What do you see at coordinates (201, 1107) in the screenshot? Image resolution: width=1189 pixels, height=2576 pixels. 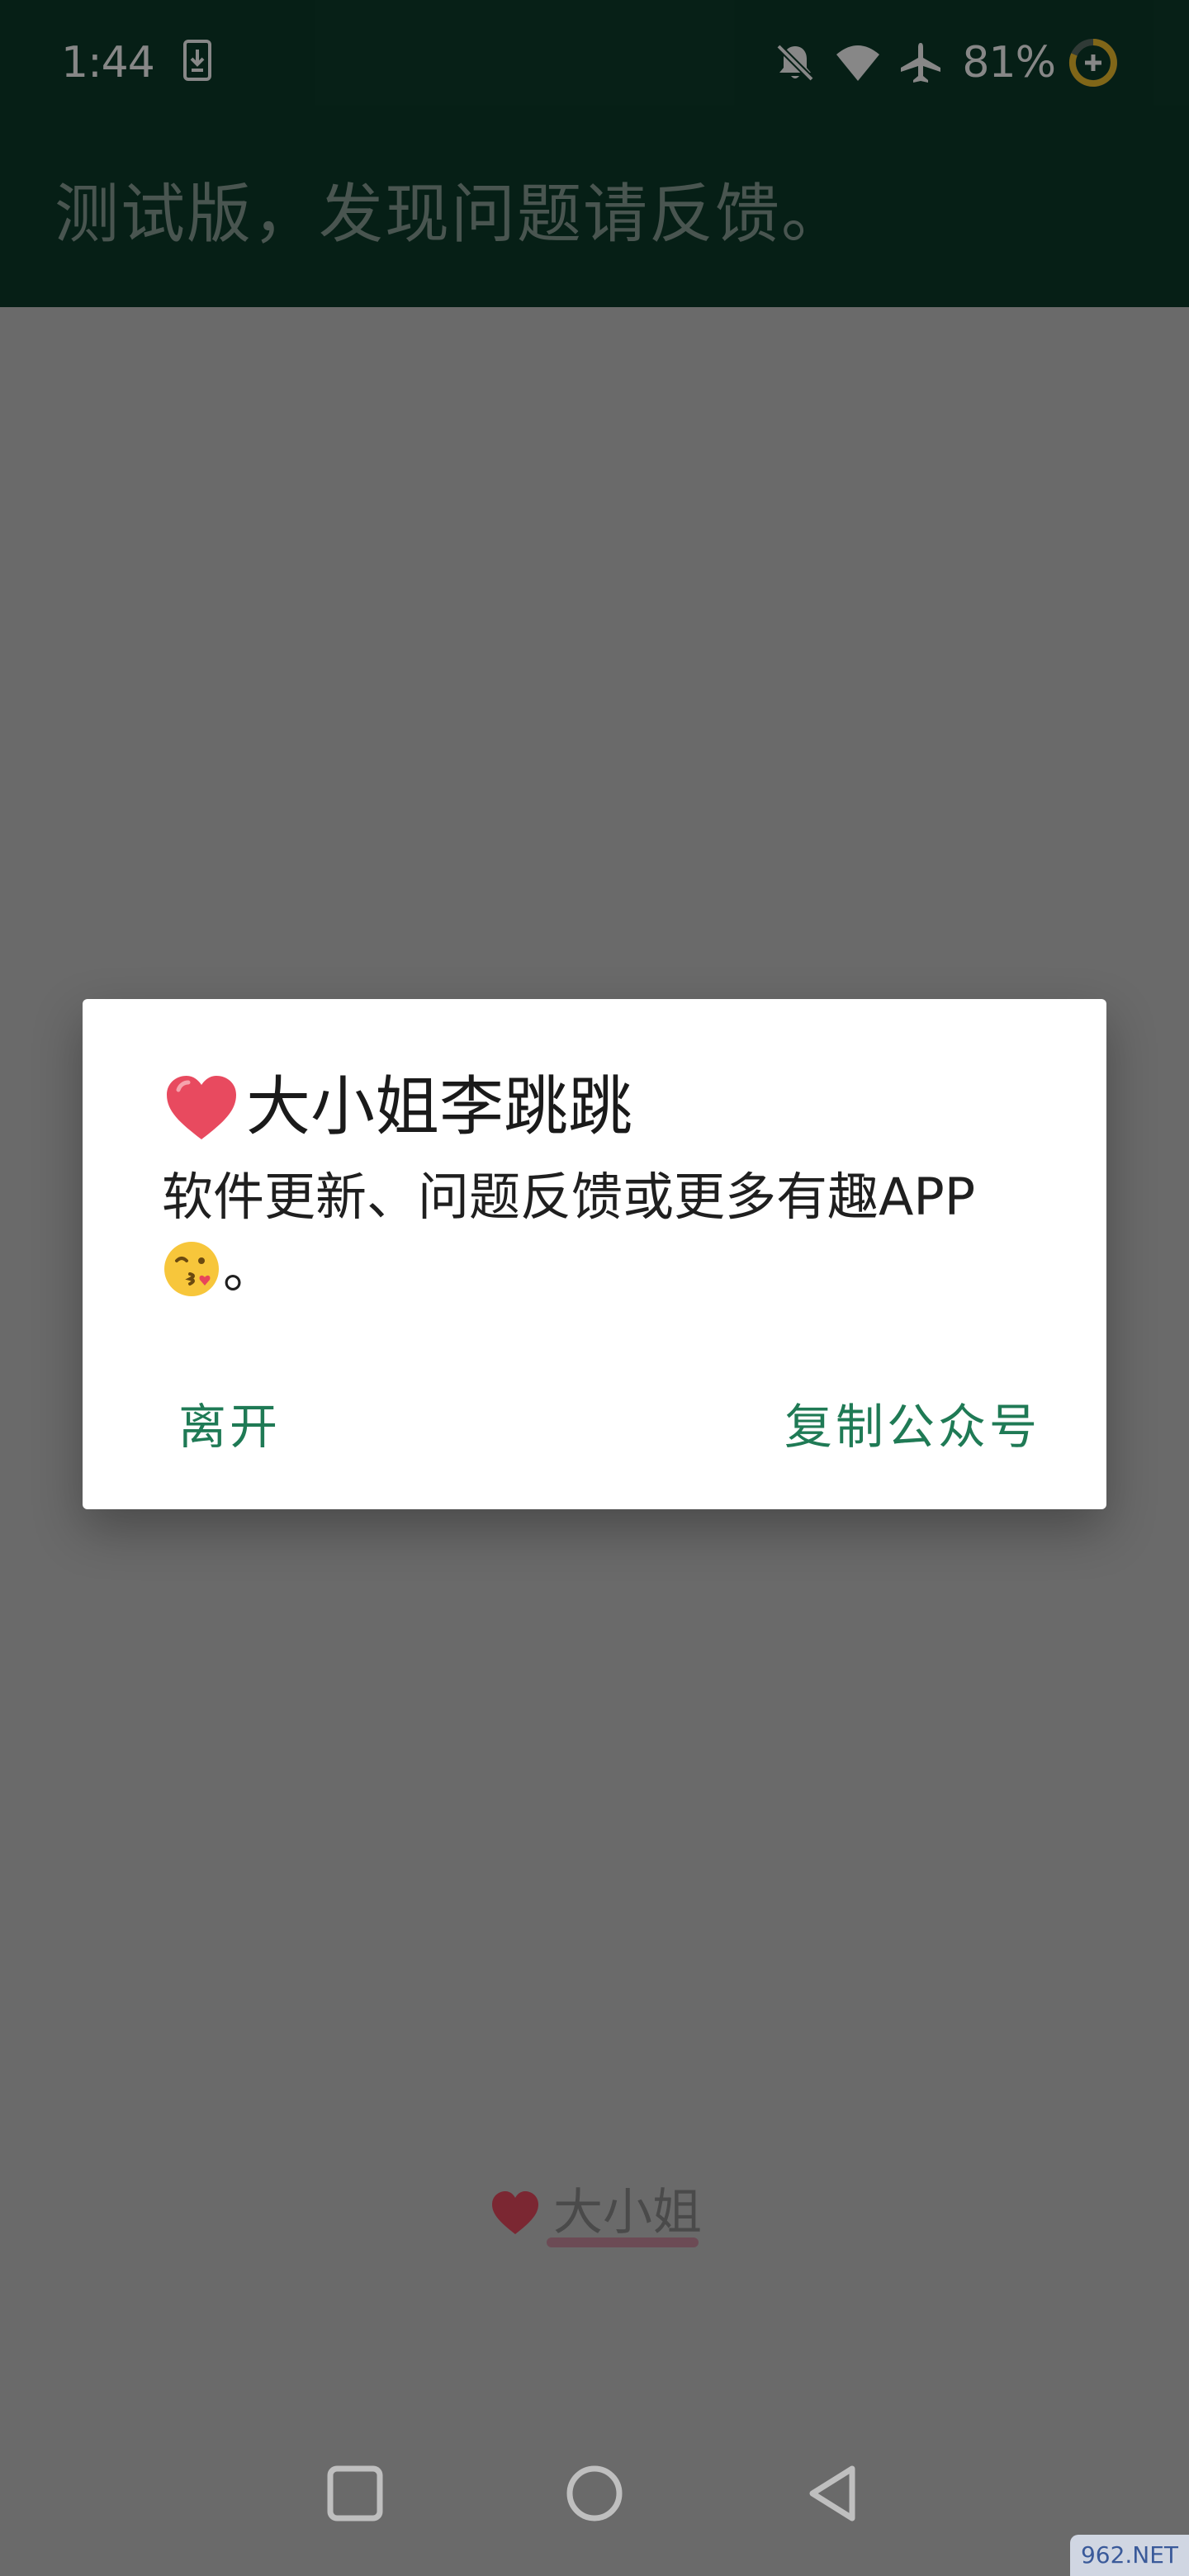 I see `heart-icon` at bounding box center [201, 1107].